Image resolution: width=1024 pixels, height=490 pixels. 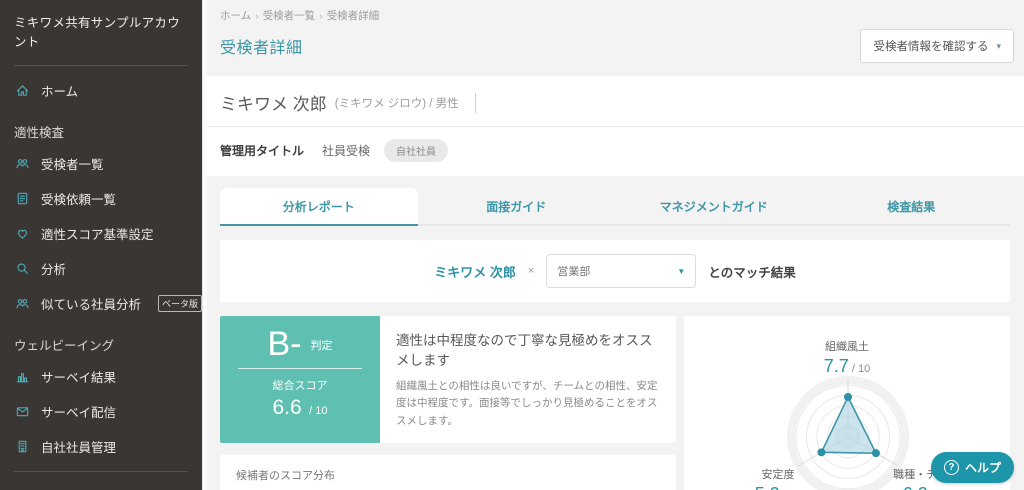 I want to click on radar-axis-label-0: 組織風土 7.7 / 10, so click(x=847, y=357).